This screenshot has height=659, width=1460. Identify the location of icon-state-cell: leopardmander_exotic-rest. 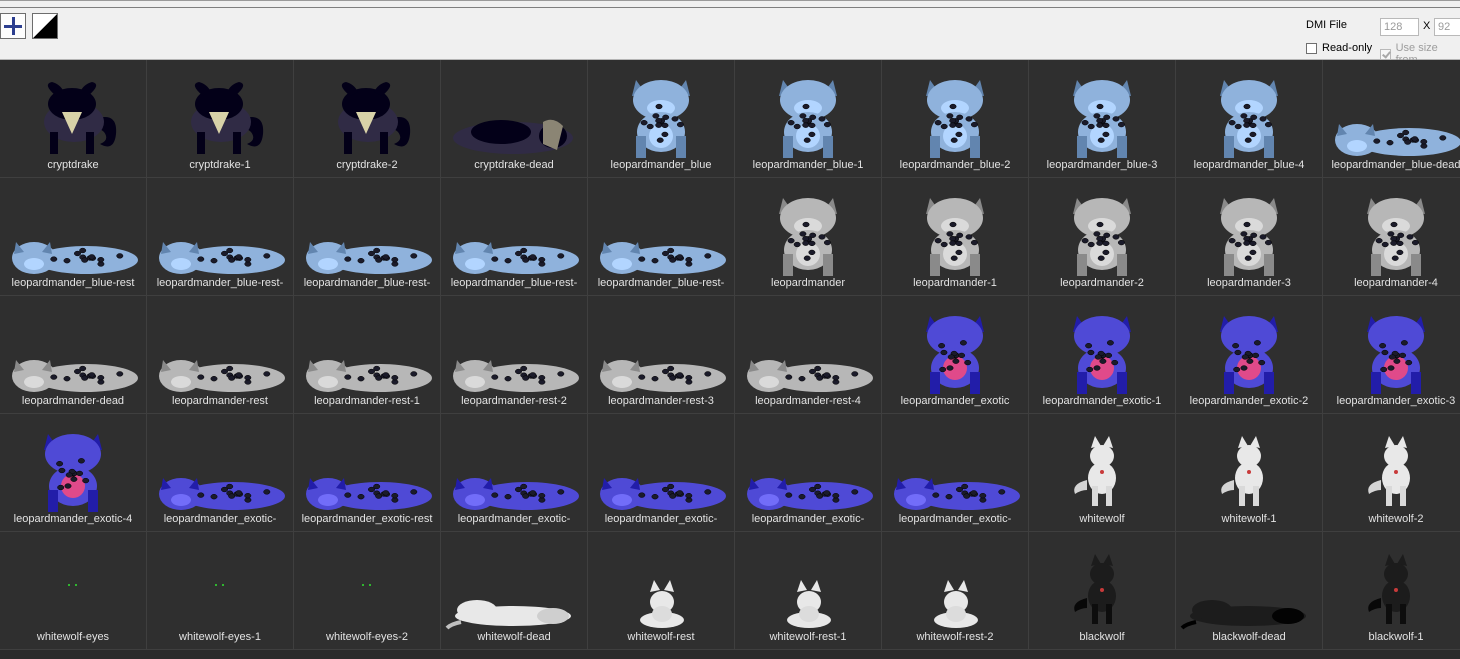
(367, 473).